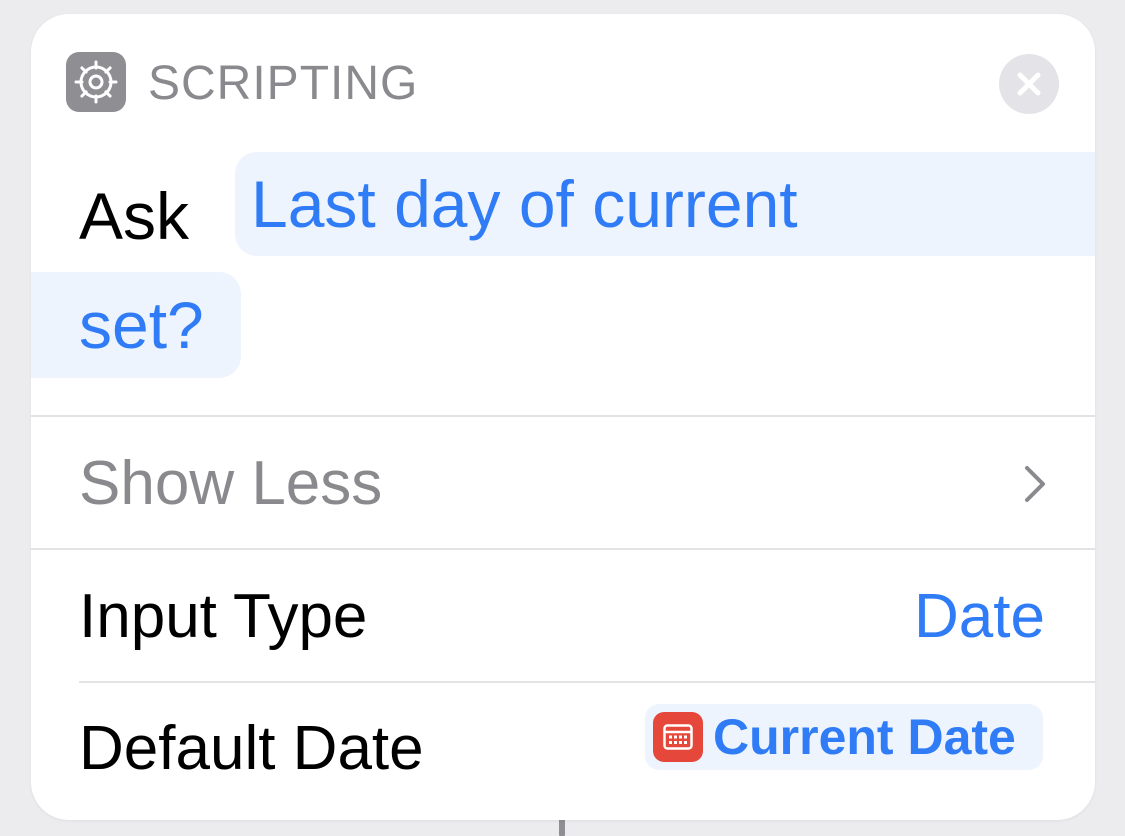 This screenshot has width=1125, height=836. Describe the element at coordinates (678, 737) in the screenshot. I see `calendar-icon` at that location.